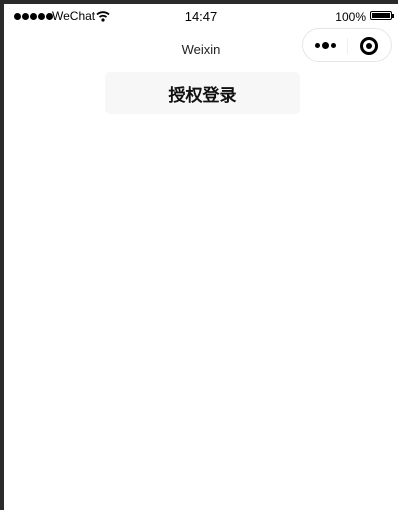 This screenshot has height=510, width=398. I want to click on more-icon, so click(325, 45).